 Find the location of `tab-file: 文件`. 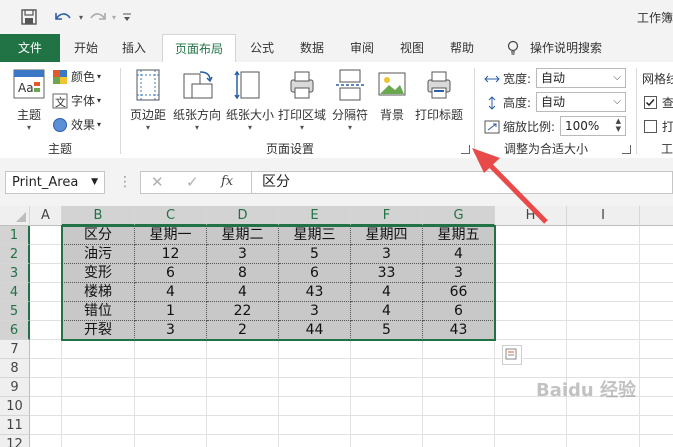

tab-file: 文件 is located at coordinates (30, 48).